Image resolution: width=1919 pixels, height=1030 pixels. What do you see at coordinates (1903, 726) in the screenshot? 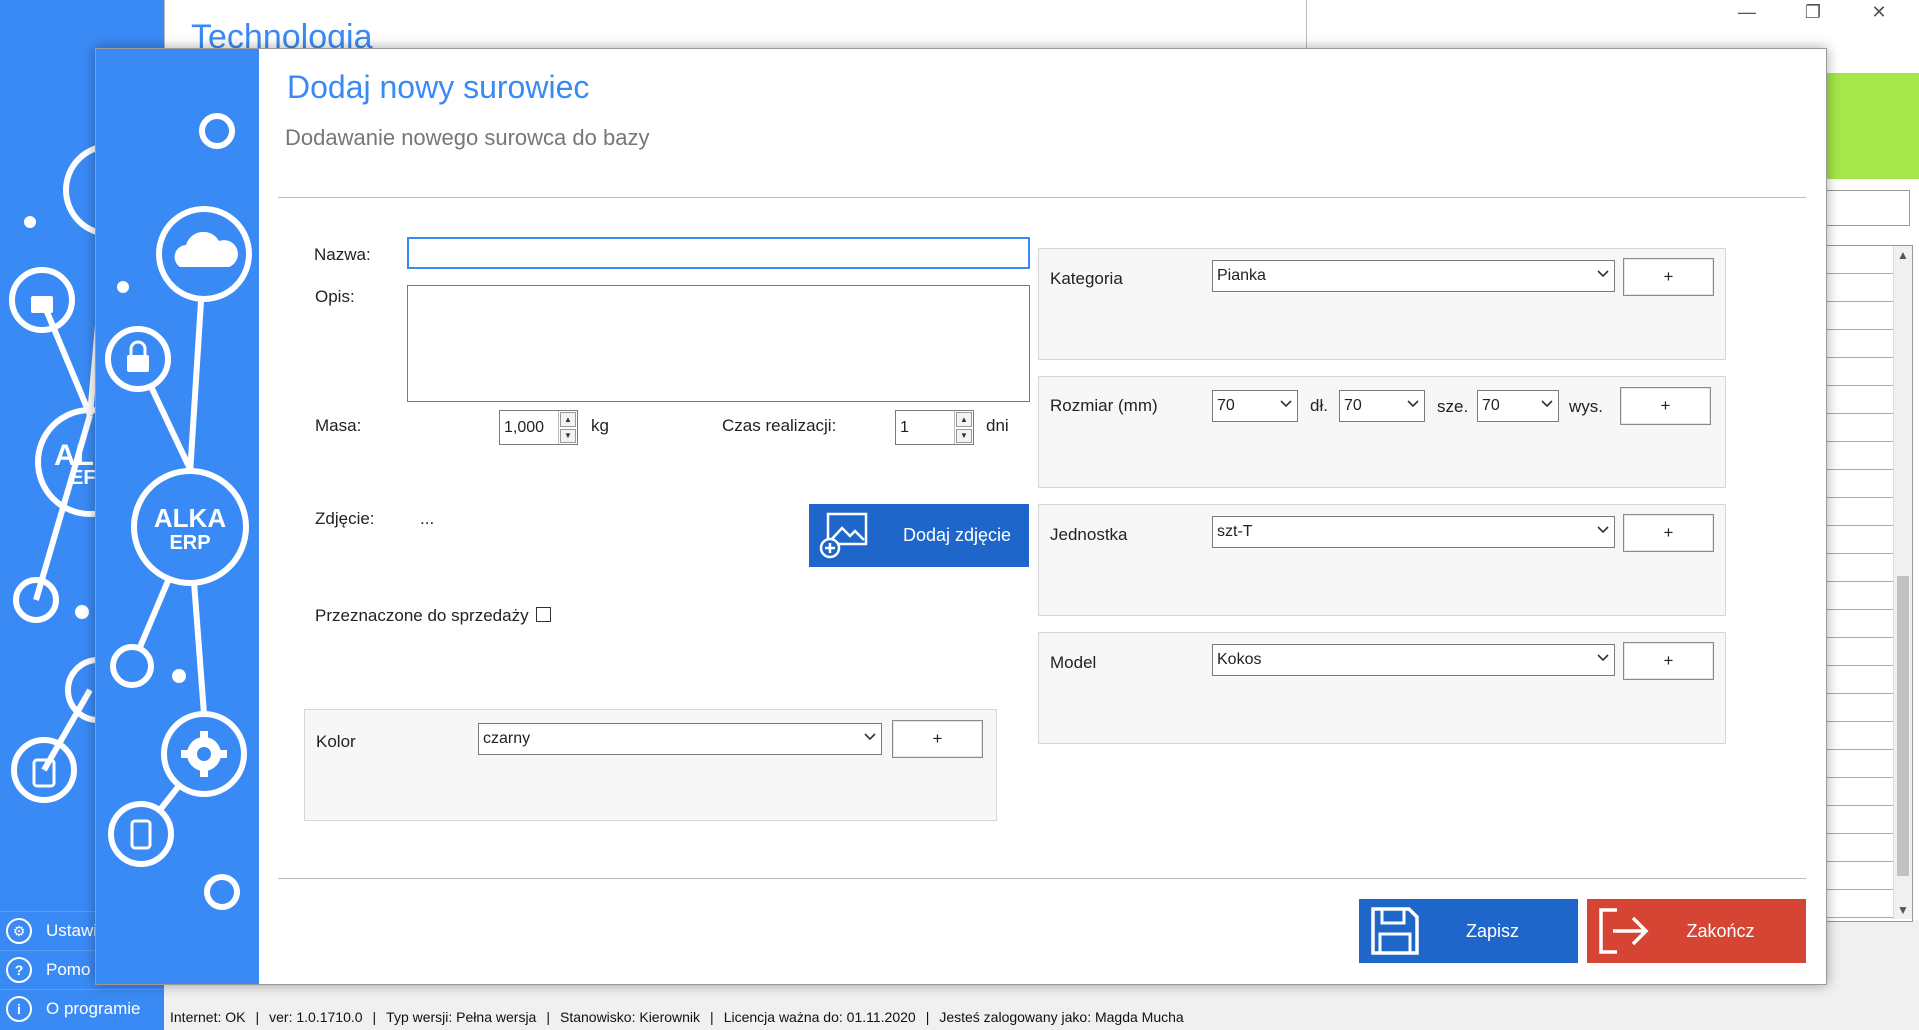
I see `scroll-thumb` at bounding box center [1903, 726].